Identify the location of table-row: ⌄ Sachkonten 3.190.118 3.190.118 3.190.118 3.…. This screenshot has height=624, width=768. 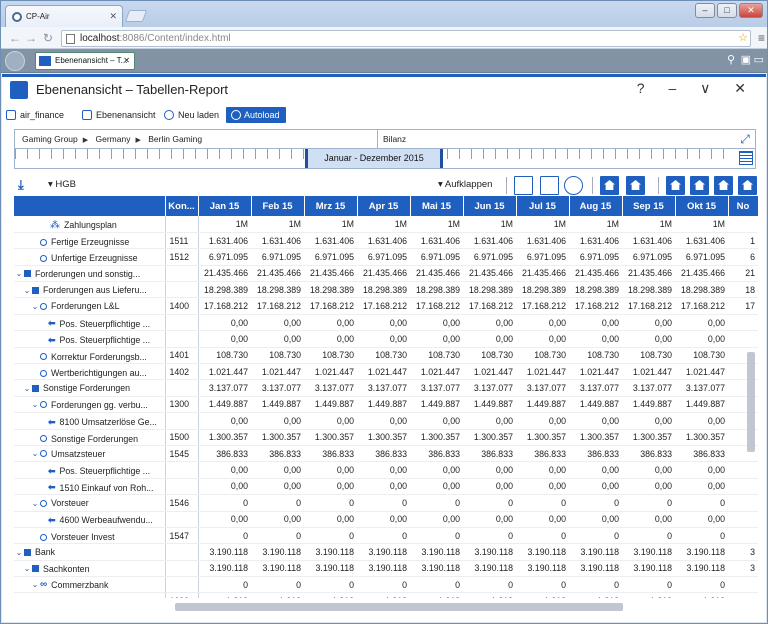
(386, 569).